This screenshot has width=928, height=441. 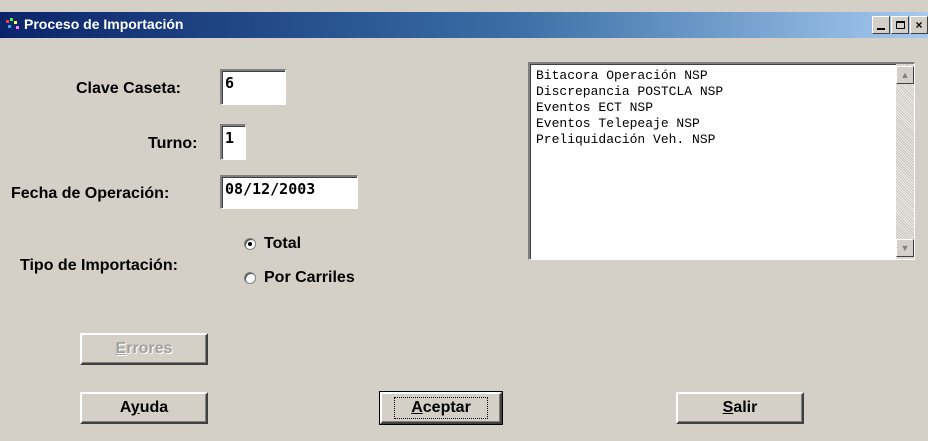 I want to click on minimize-button, so click(x=881, y=25).